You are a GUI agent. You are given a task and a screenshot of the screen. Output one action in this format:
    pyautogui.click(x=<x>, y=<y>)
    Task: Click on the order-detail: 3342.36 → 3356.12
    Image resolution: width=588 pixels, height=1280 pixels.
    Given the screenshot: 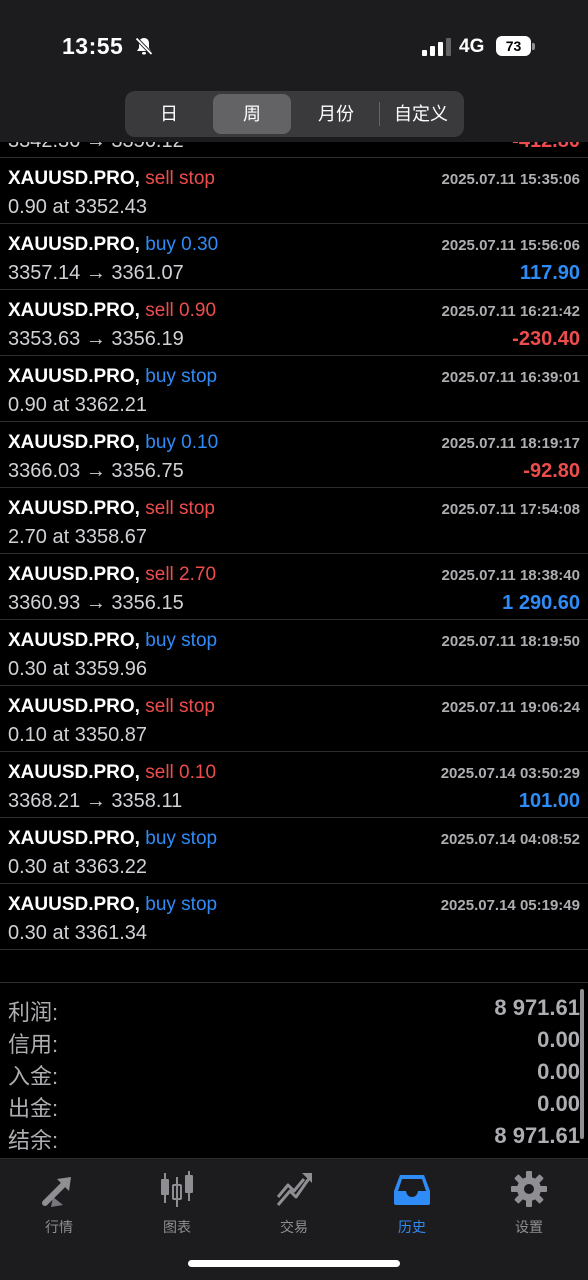 What is the action you would take?
    pyautogui.click(x=96, y=147)
    